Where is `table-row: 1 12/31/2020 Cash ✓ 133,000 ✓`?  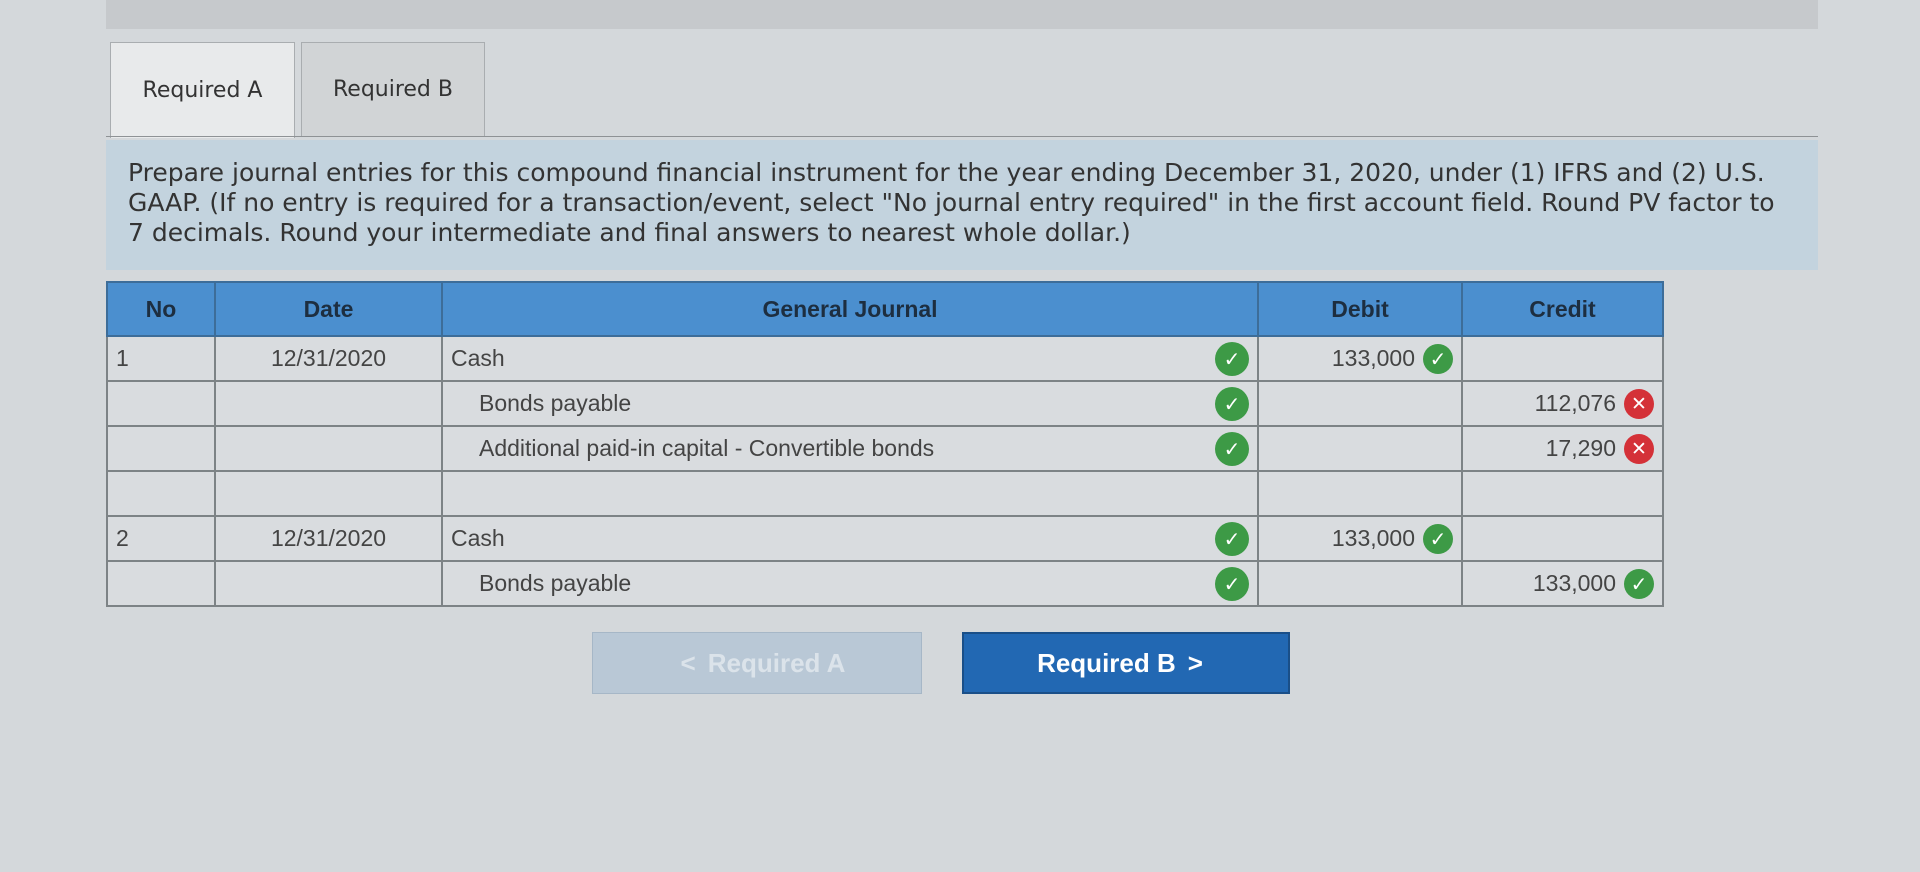 table-row: 1 12/31/2020 Cash ✓ 133,000 ✓ is located at coordinates (885, 358).